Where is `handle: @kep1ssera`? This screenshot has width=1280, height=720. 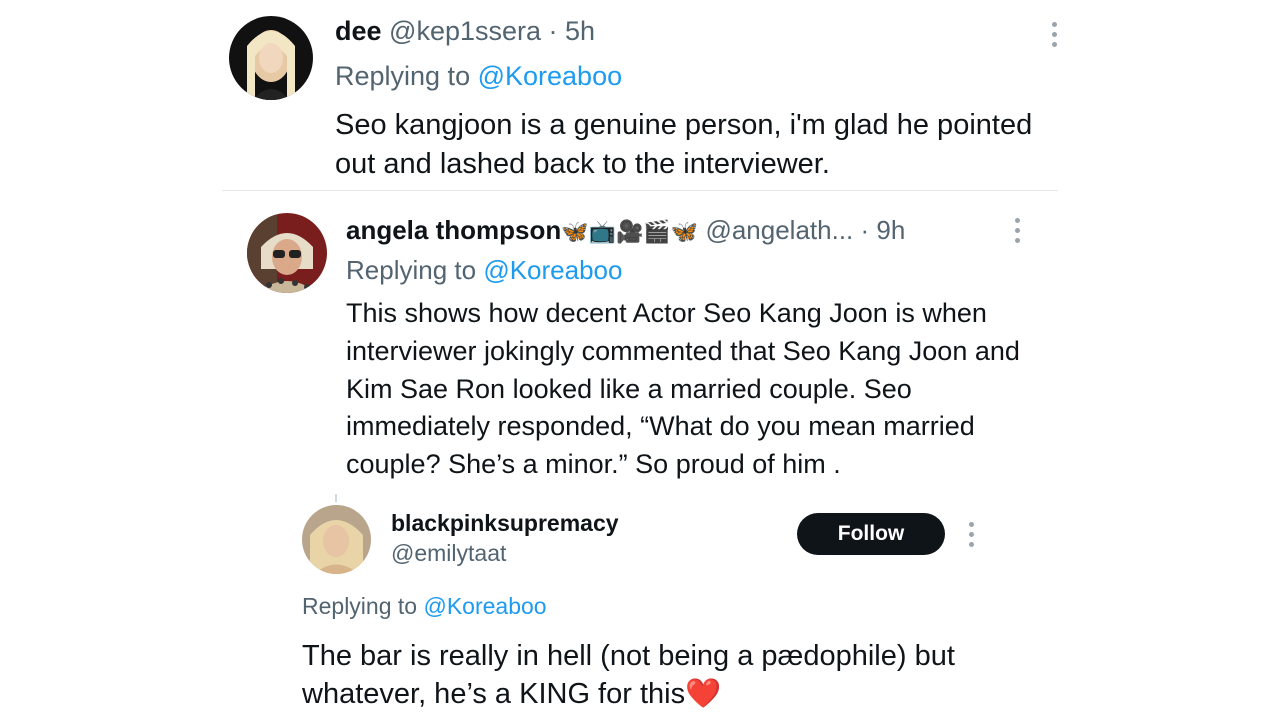
handle: @kep1ssera is located at coordinates (465, 31).